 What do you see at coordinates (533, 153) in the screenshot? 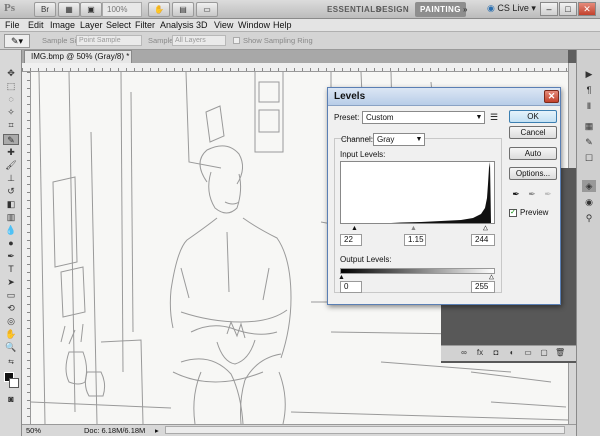
I see `auto-button: Auto` at bounding box center [533, 153].